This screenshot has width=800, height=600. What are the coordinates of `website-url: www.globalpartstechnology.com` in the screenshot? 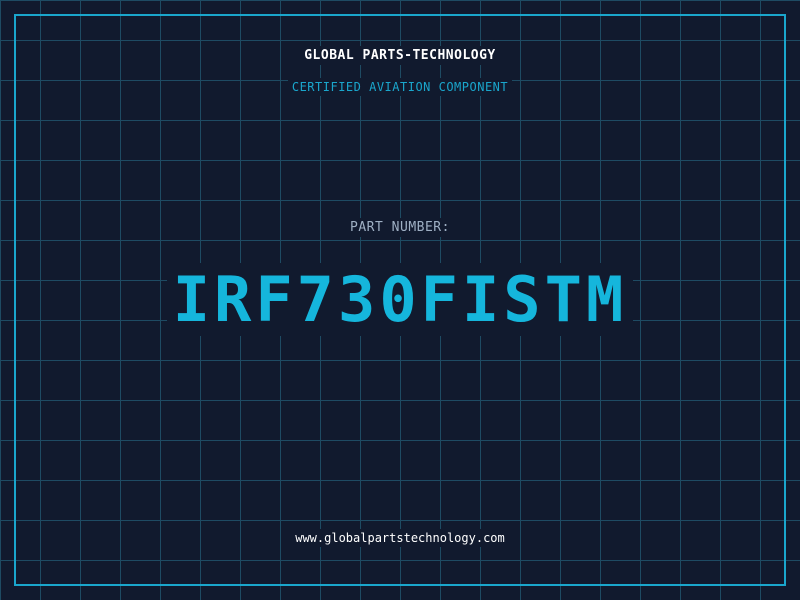 It's located at (400, 538).